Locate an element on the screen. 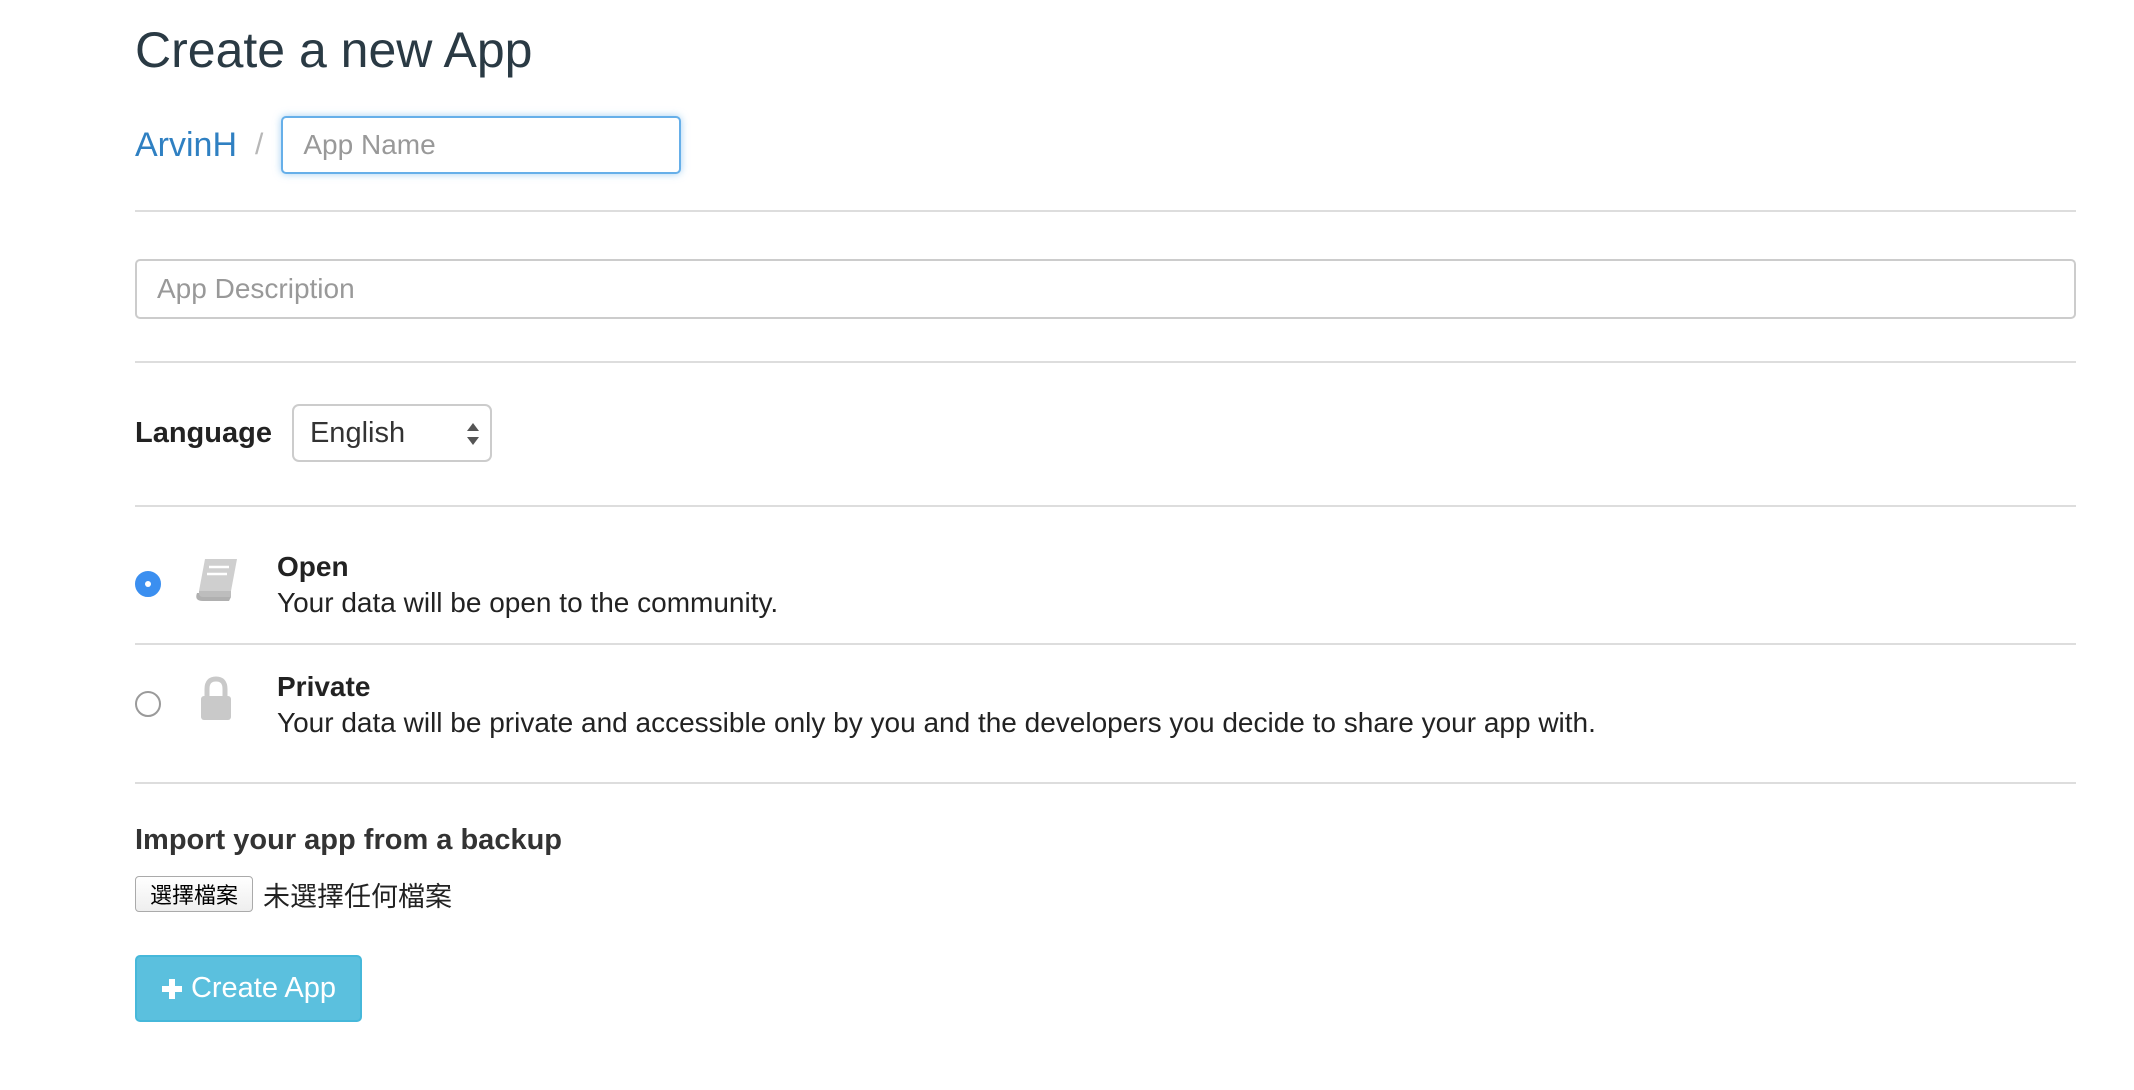 Image resolution: width=2134 pixels, height=1090 pixels. create-app-button: Create App is located at coordinates (248, 988).